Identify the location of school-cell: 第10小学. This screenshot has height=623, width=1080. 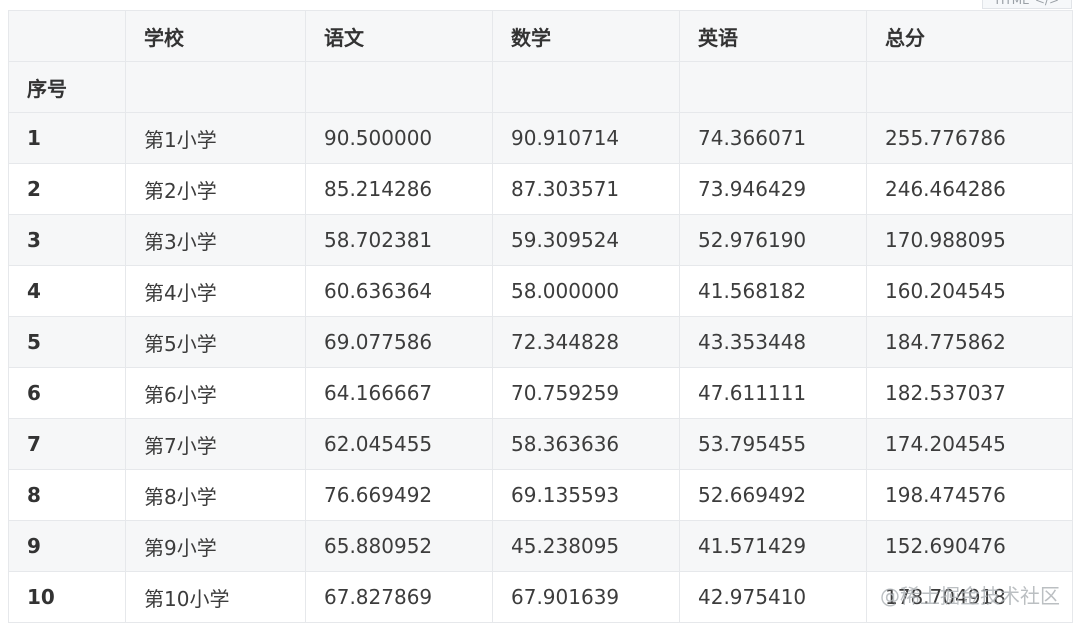
(215, 597).